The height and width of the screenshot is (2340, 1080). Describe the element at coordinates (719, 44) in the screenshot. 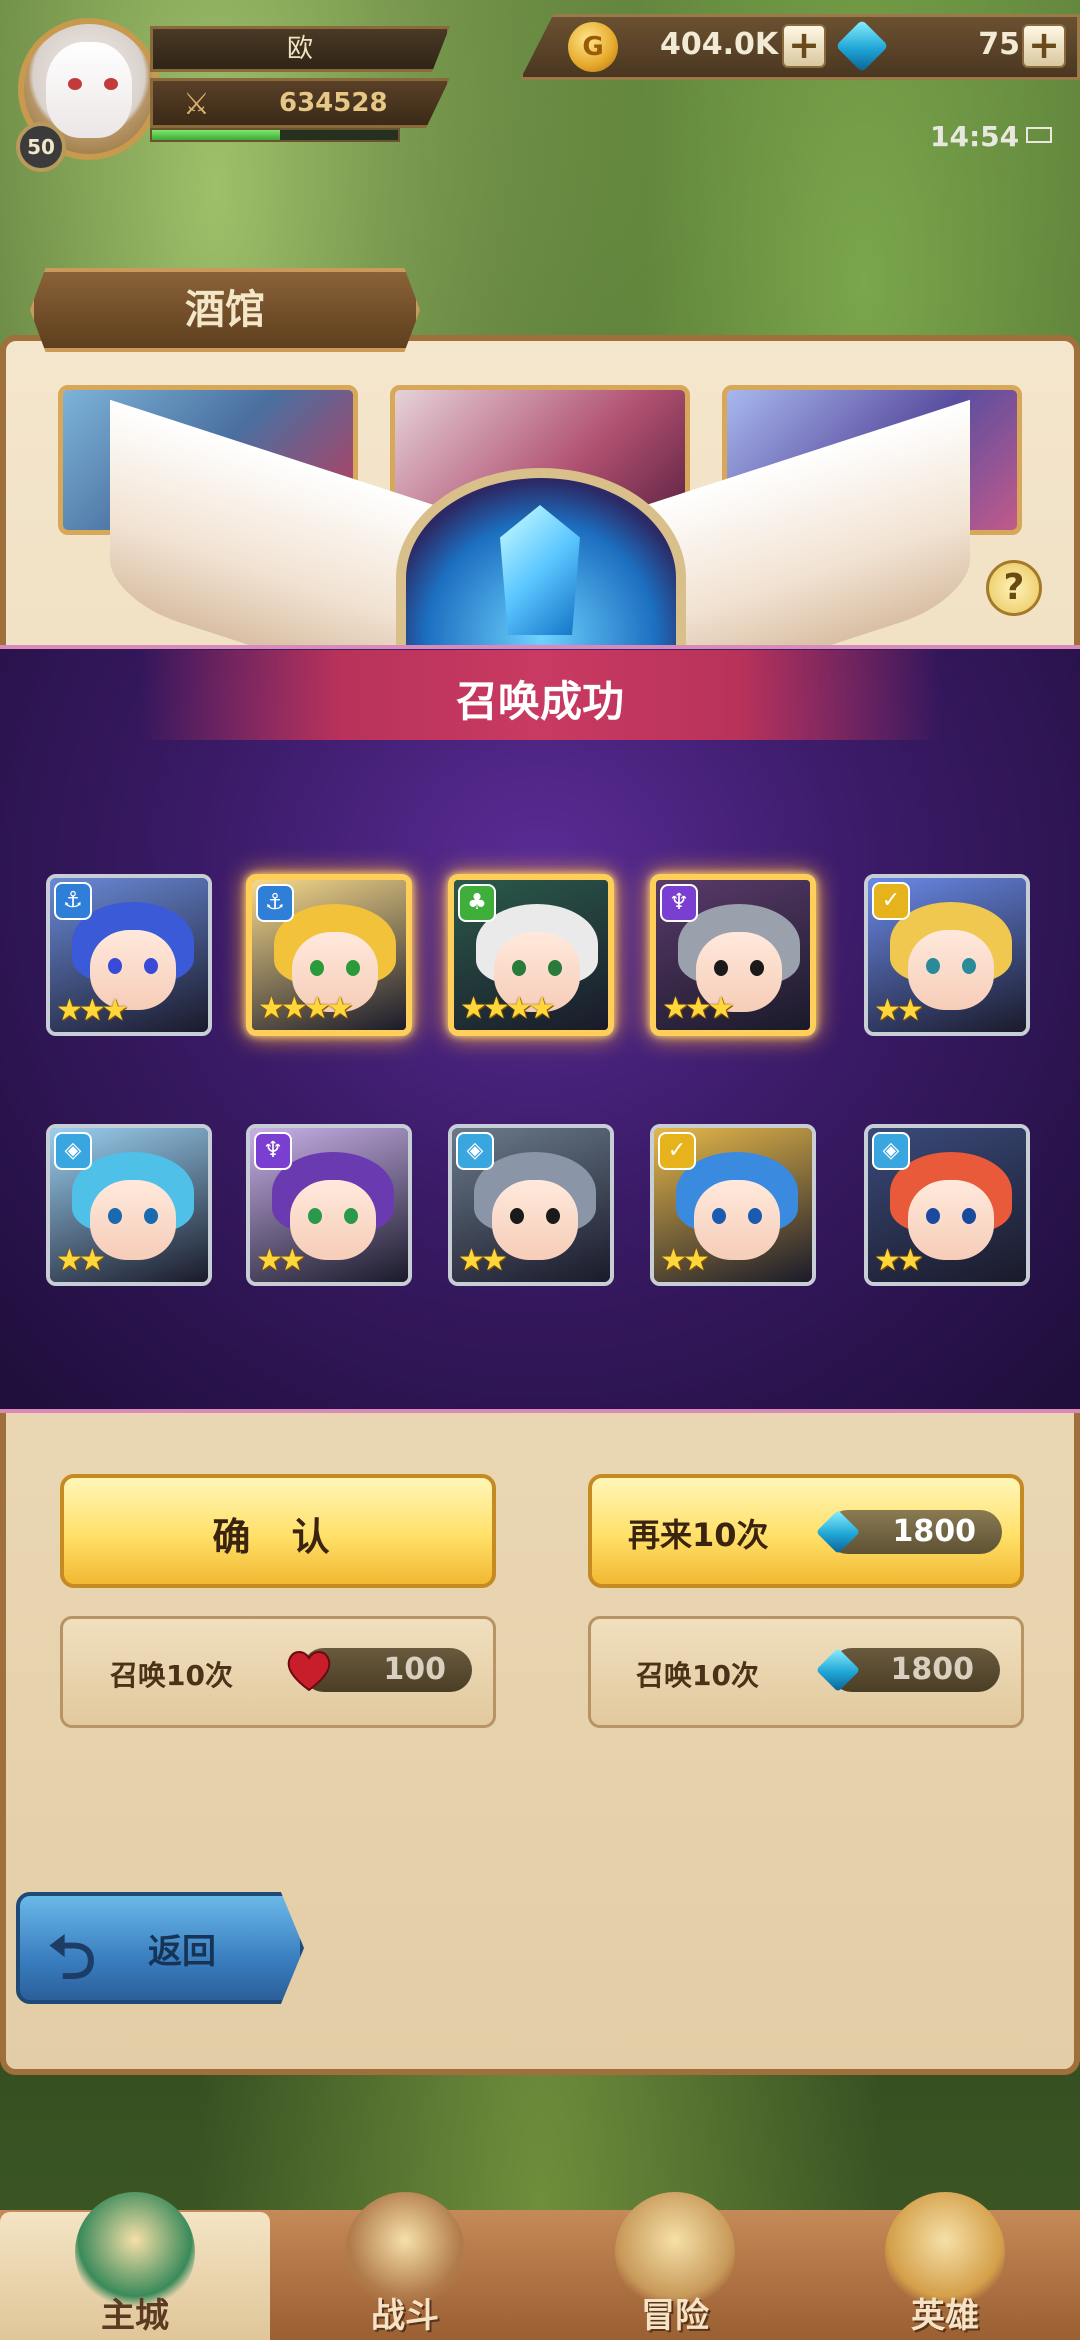

I see `gold-amount: 404.0K` at that location.